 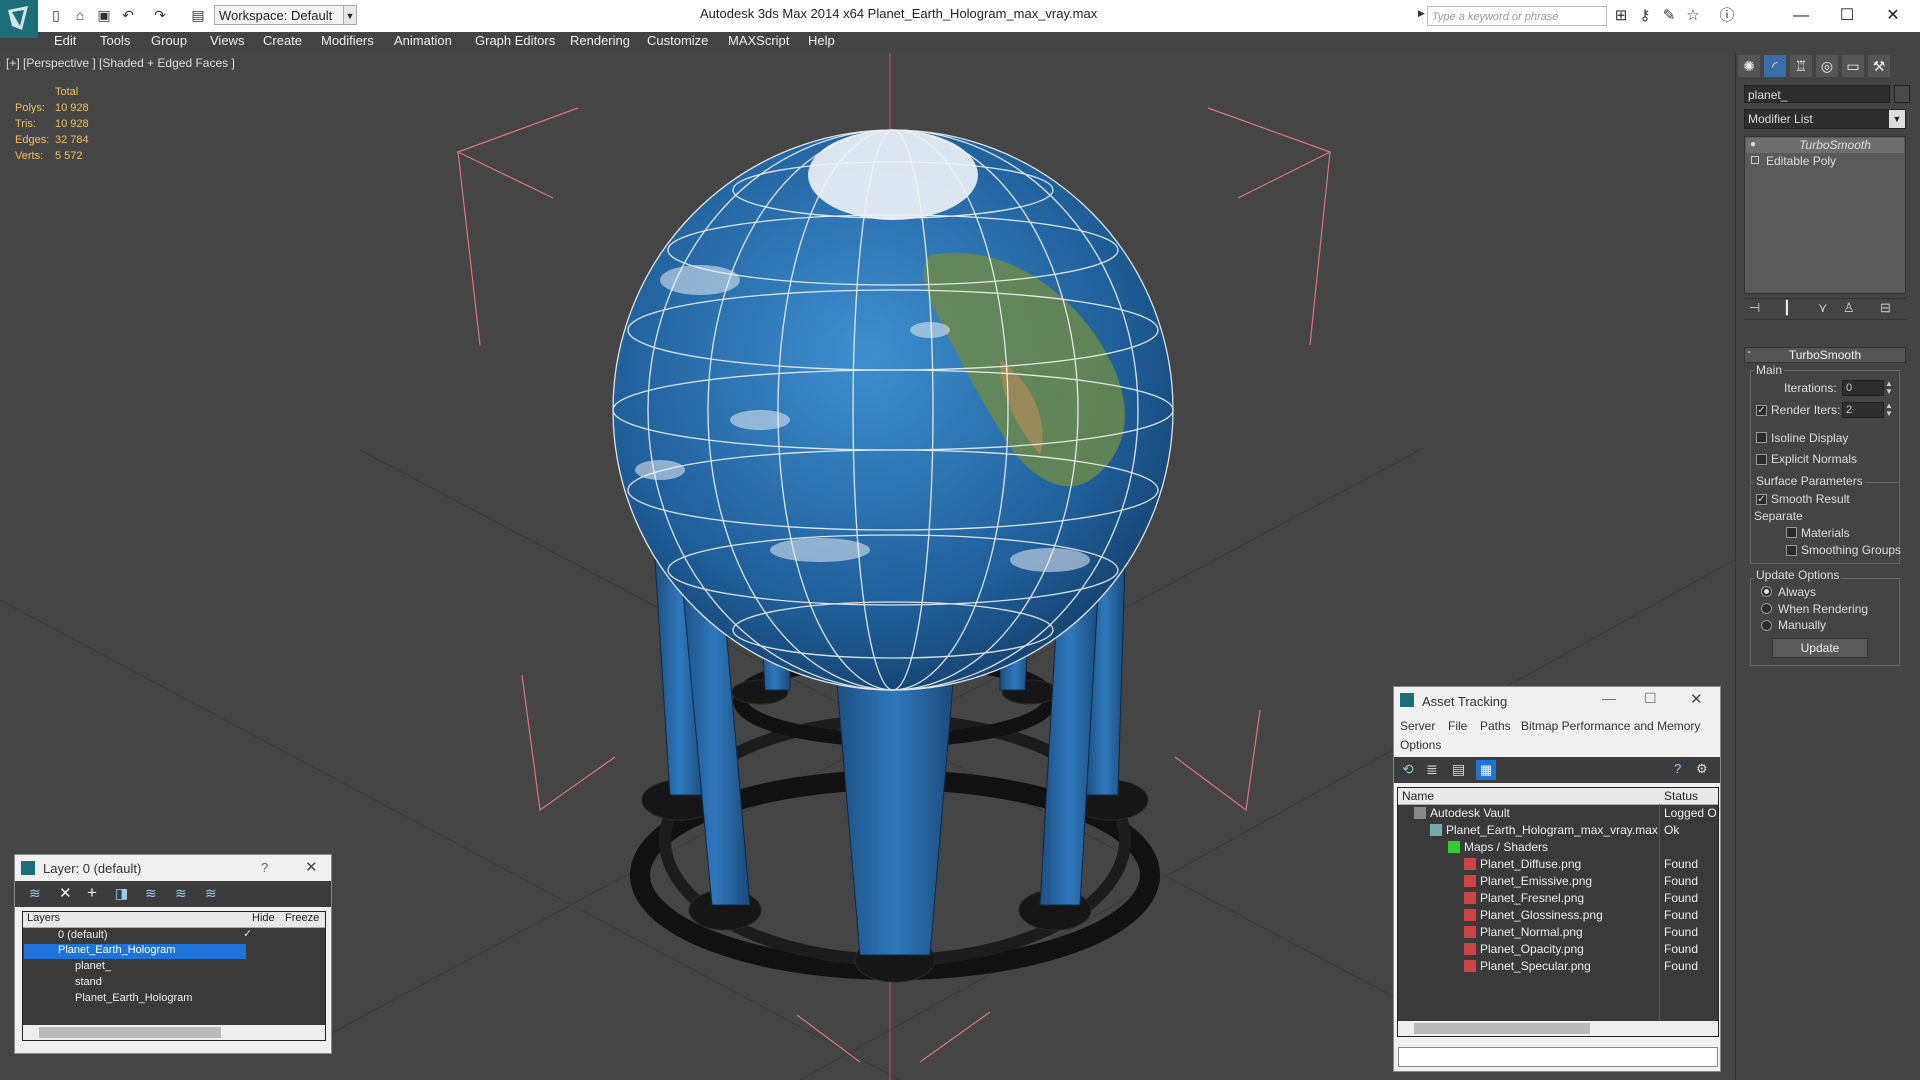 I want to click on menu-server: Server, so click(x=1417, y=726).